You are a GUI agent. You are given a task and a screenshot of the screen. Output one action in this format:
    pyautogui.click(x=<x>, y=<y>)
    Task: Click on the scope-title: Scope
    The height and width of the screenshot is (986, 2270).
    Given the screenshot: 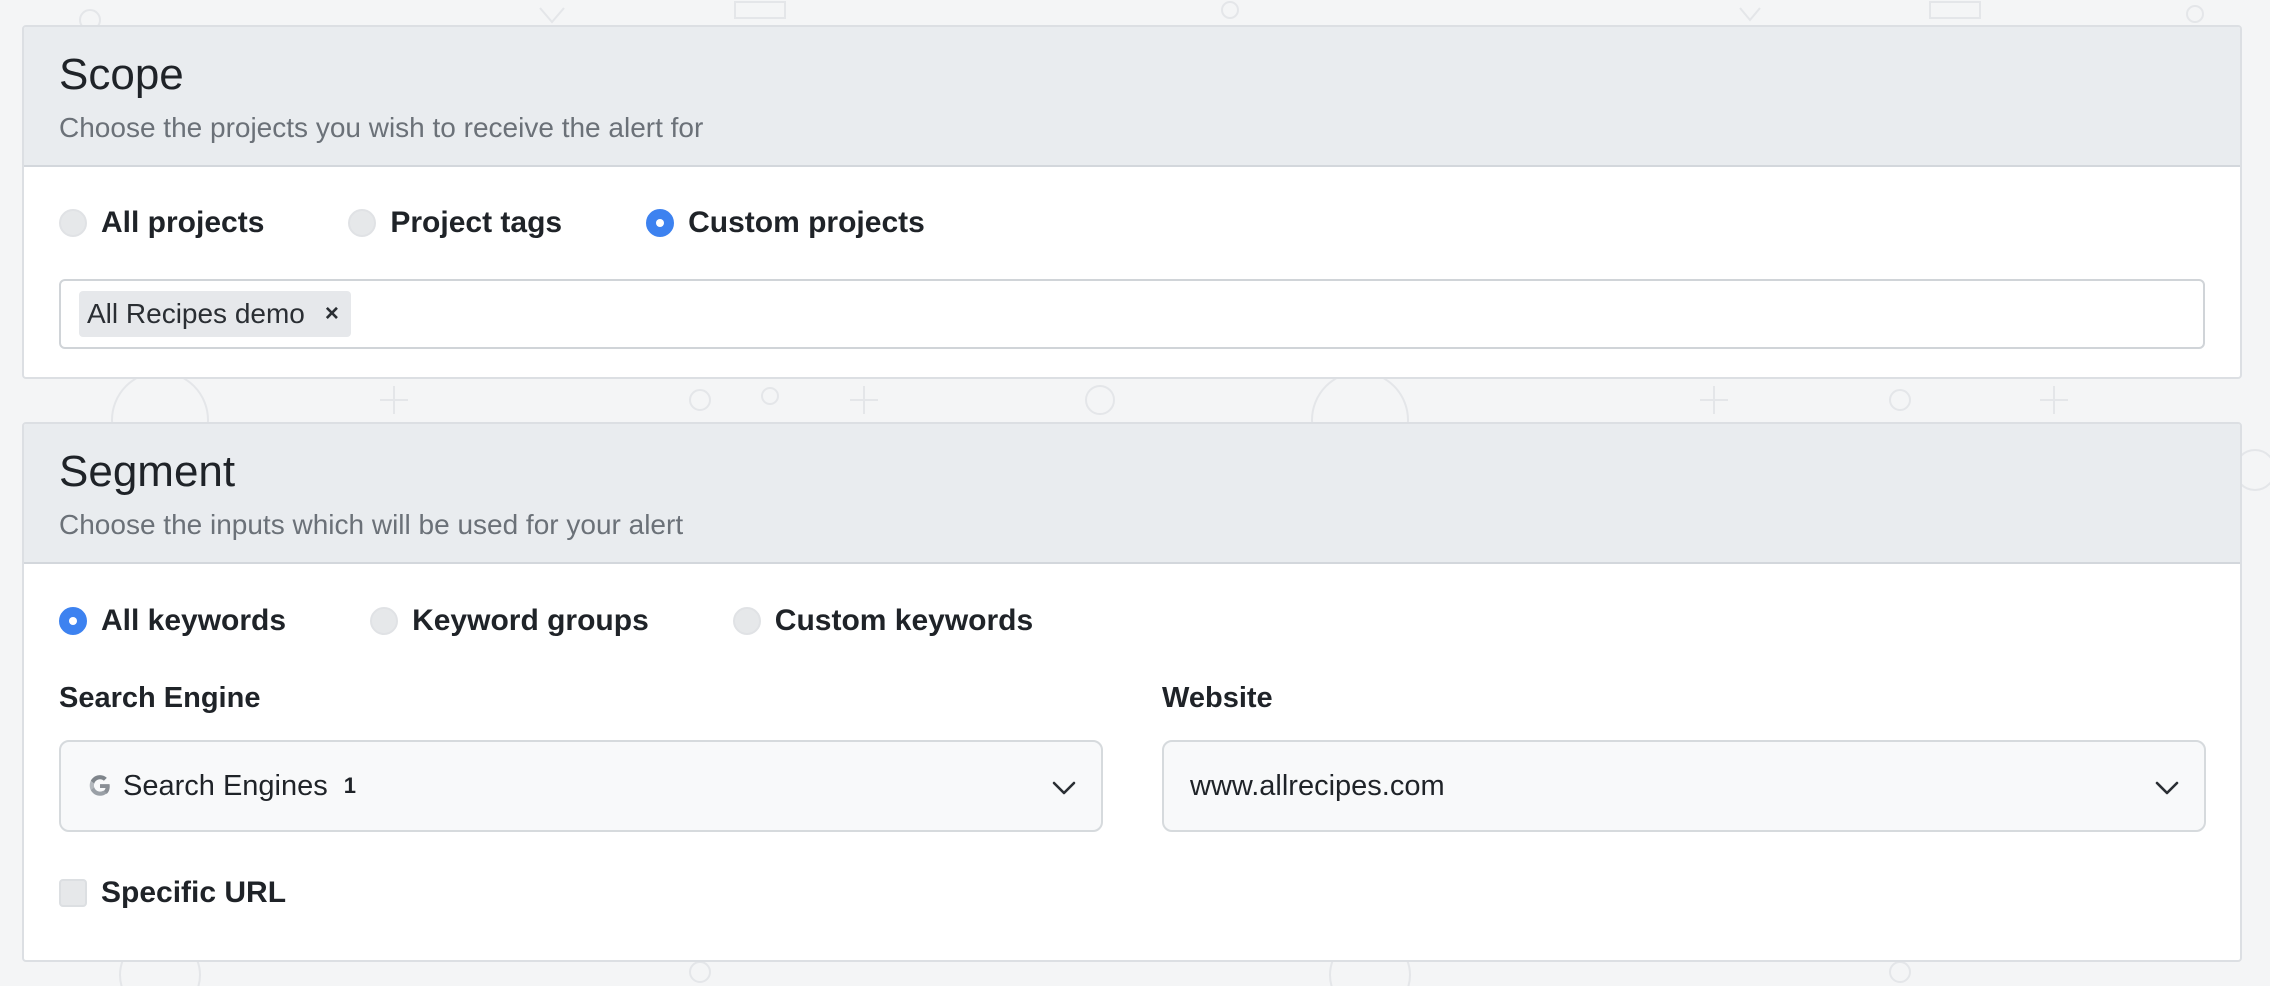 What is the action you would take?
    pyautogui.click(x=121, y=74)
    